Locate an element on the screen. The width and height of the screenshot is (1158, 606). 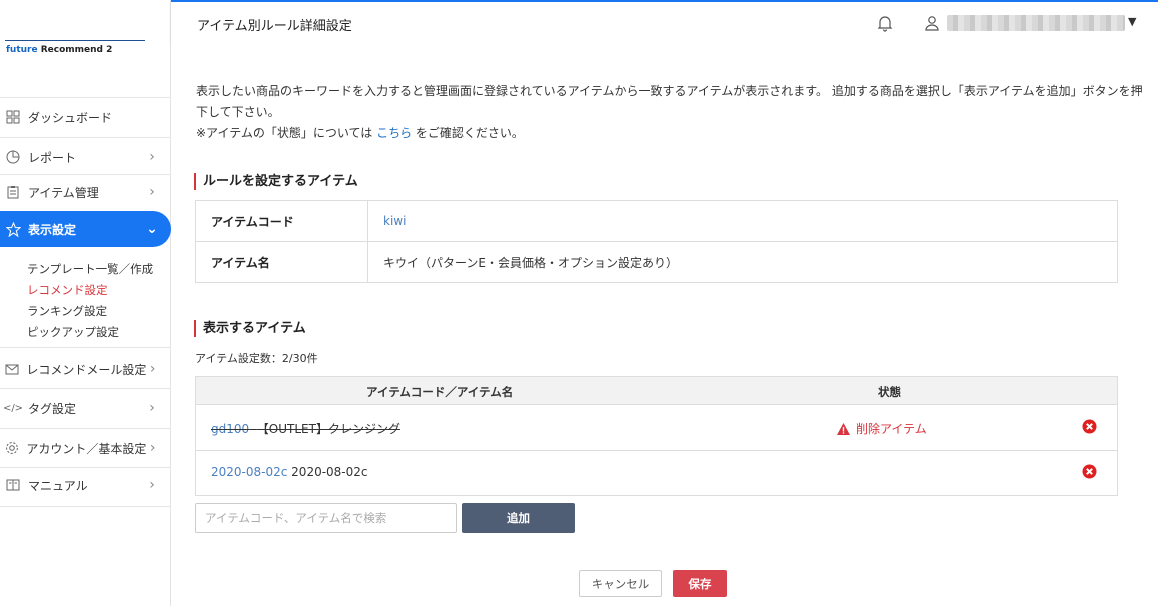
item-name: 2020-08-02c is located at coordinates (329, 472).